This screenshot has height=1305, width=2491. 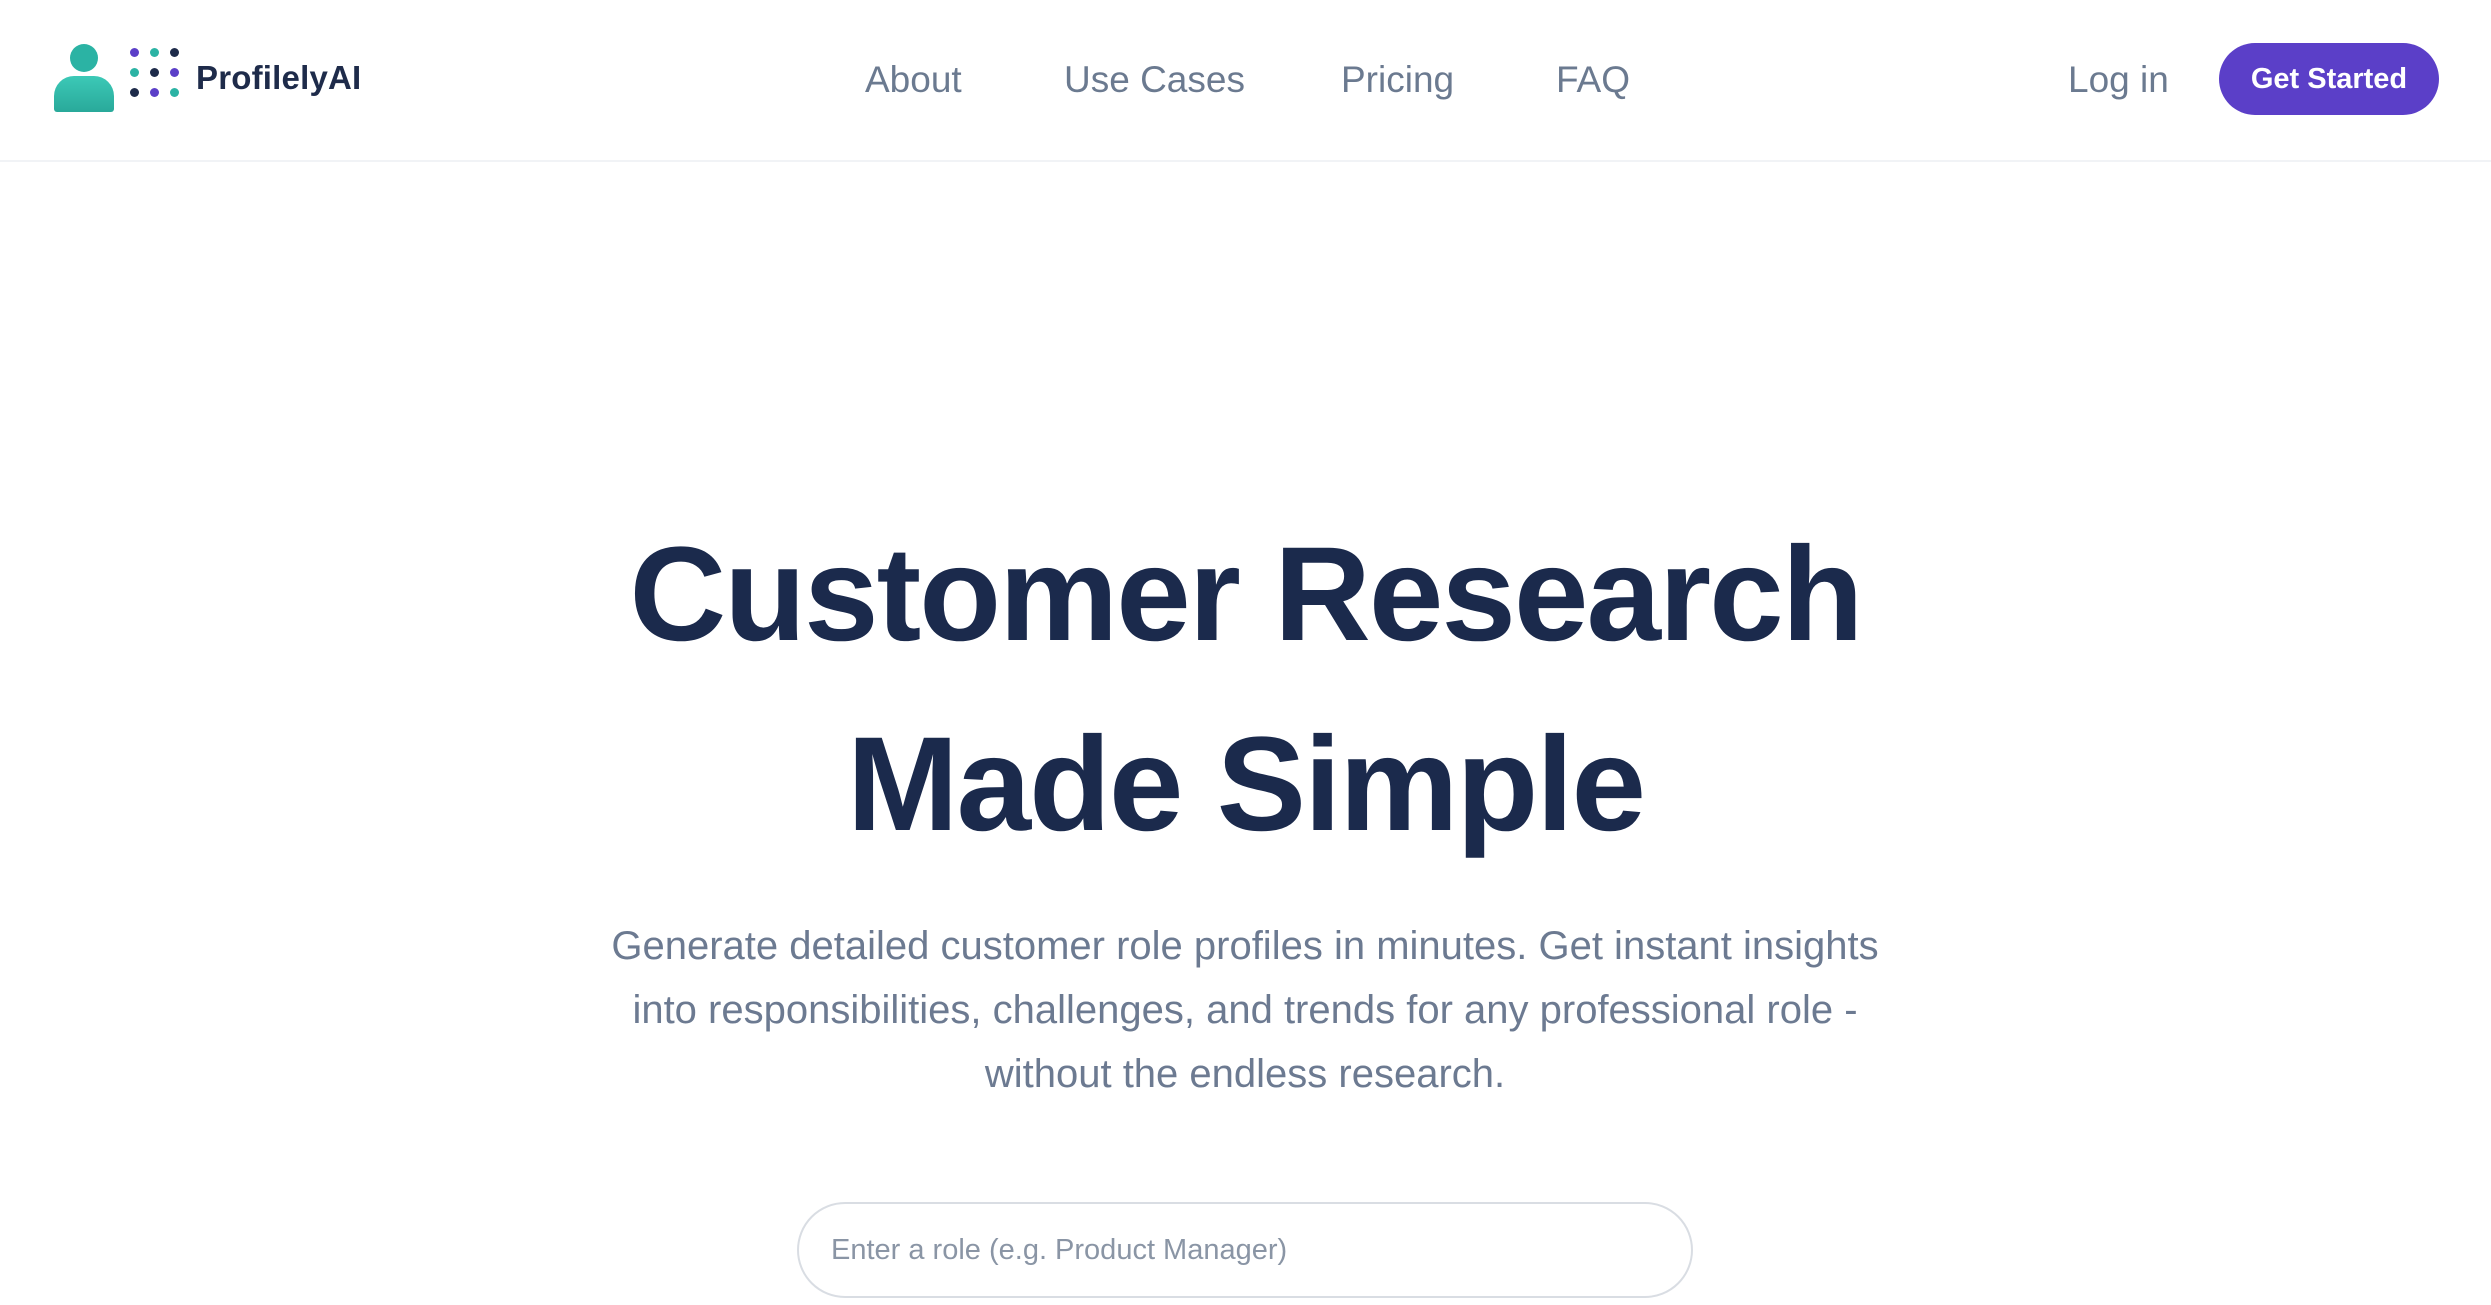 What do you see at coordinates (1154, 80) in the screenshot?
I see `nav-link-use-cases: Use Cases` at bounding box center [1154, 80].